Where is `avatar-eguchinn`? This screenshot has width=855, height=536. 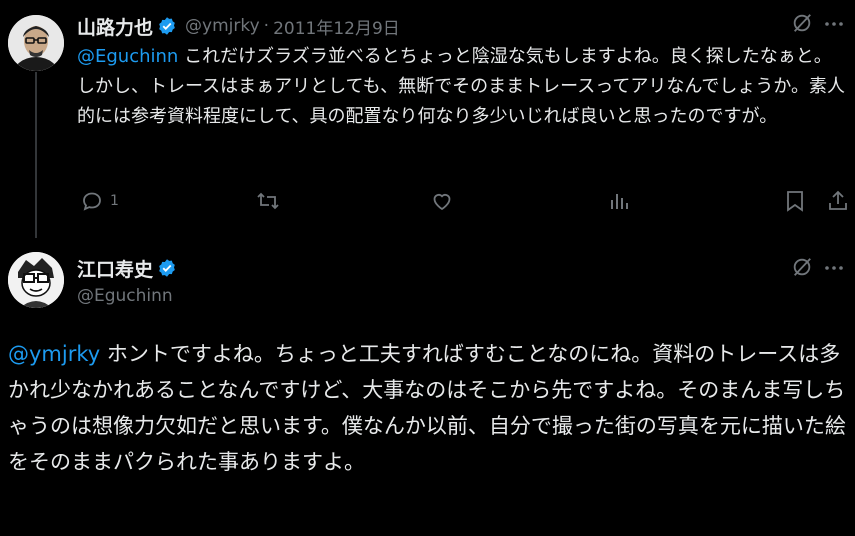 avatar-eguchinn is located at coordinates (36, 280).